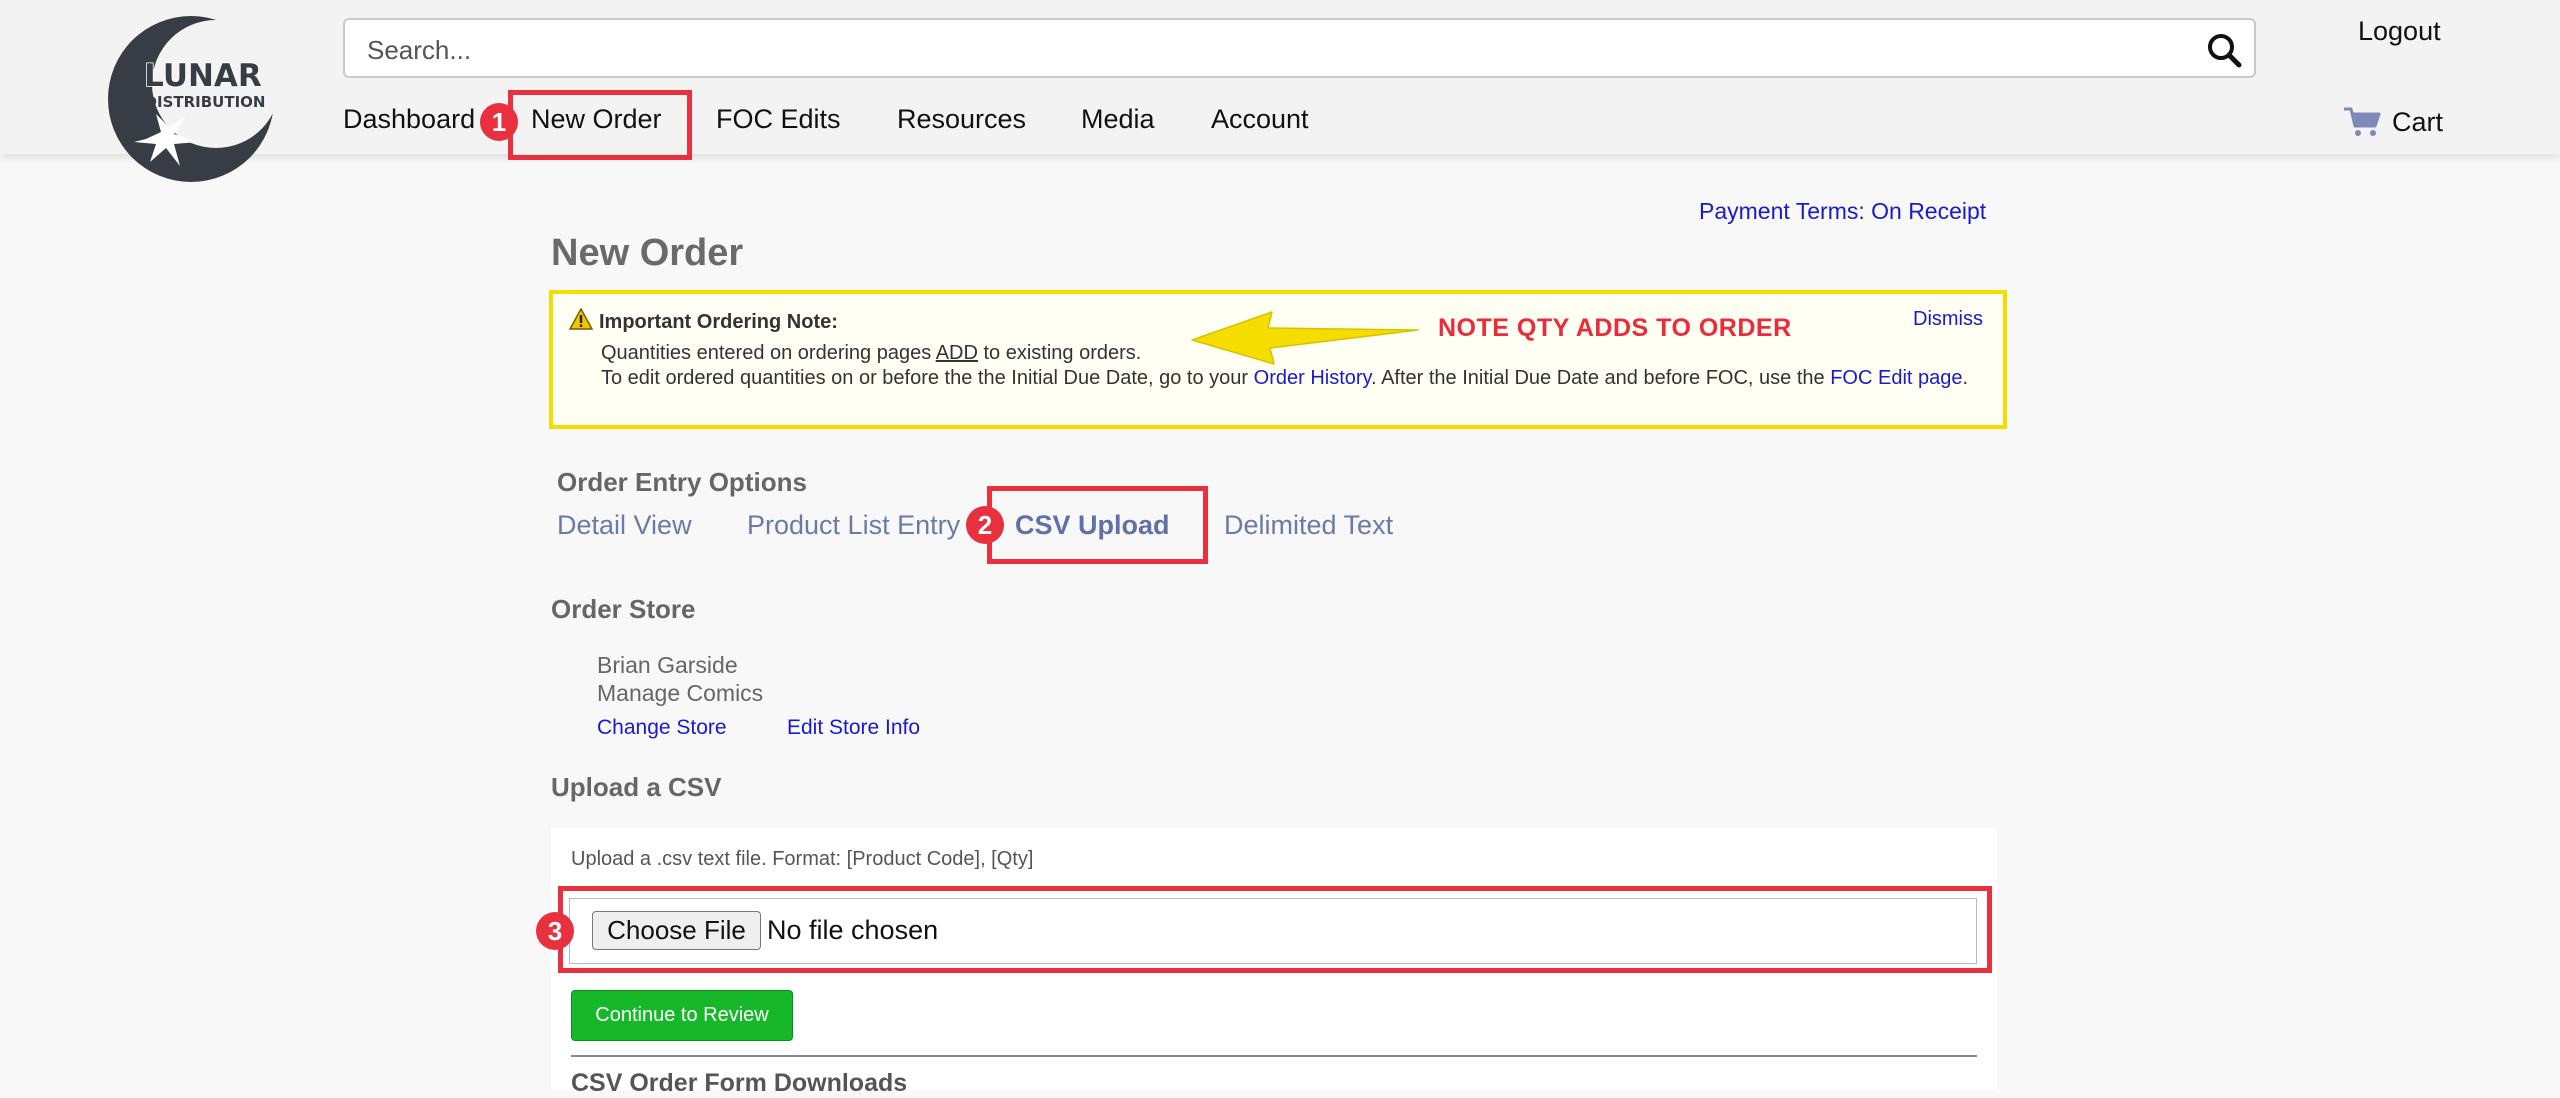 This screenshot has height=1098, width=2560. I want to click on store-name: Manage Comics, so click(680, 693).